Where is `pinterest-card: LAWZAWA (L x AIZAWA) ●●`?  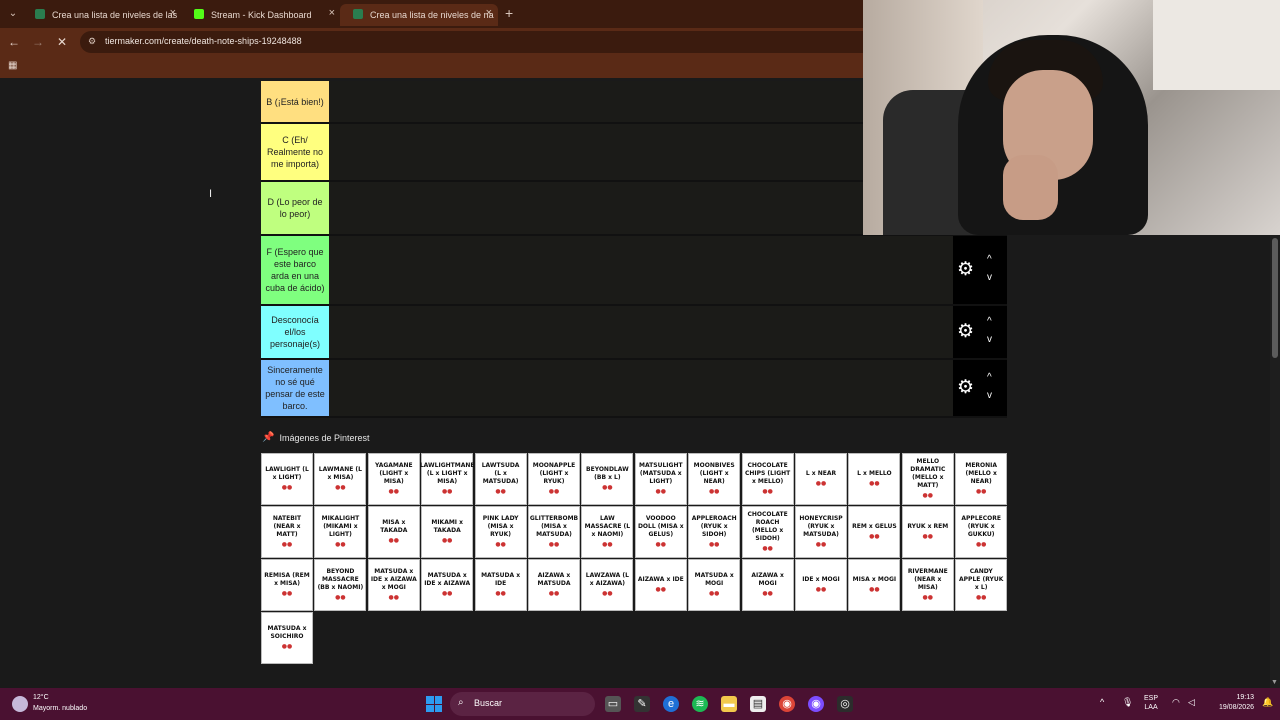
pinterest-card: LAWZAWA (L x AIZAWA) ●● is located at coordinates (607, 585).